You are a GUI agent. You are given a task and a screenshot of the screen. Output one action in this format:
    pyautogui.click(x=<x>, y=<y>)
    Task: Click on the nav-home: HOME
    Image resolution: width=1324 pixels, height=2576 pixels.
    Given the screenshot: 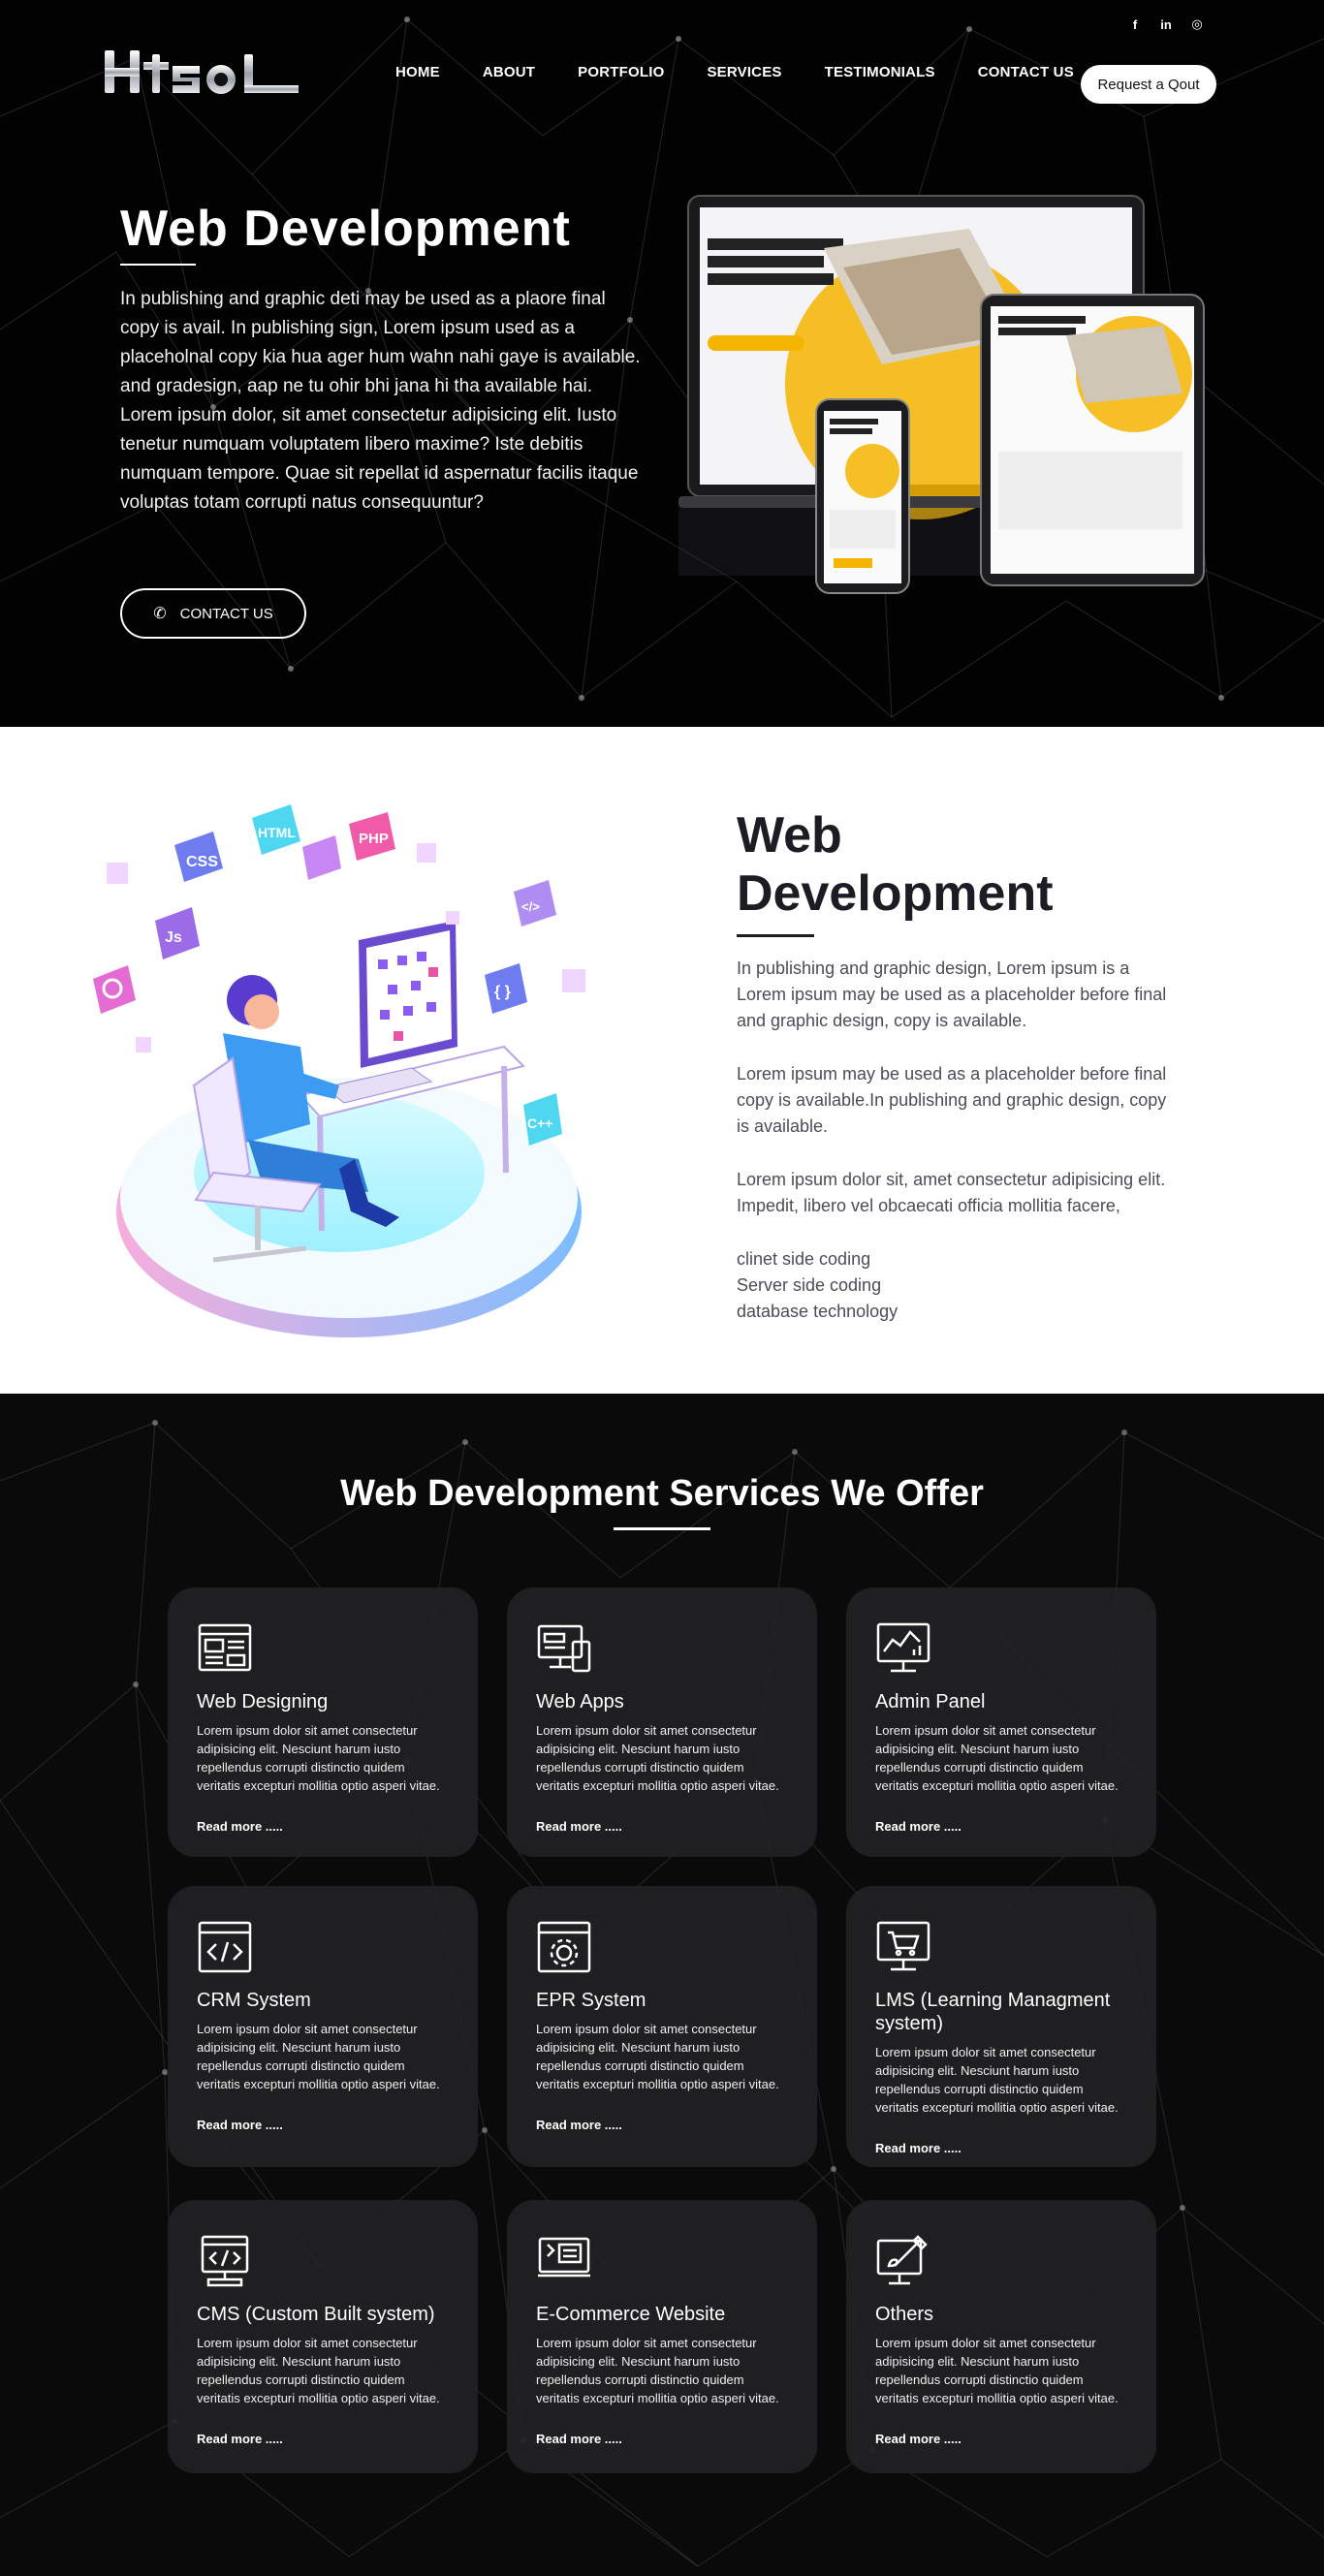 What is the action you would take?
    pyautogui.click(x=417, y=72)
    